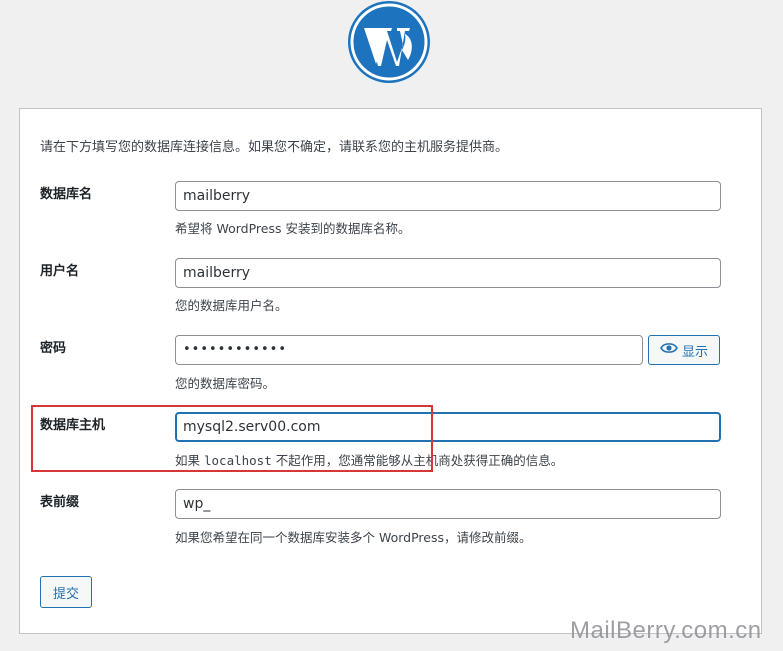 The width and height of the screenshot is (783, 651). What do you see at coordinates (419, 460) in the screenshot?
I see `dbhost-help-suffix: 不起作用，您通常能够从主机商处获得正确的信息。` at bounding box center [419, 460].